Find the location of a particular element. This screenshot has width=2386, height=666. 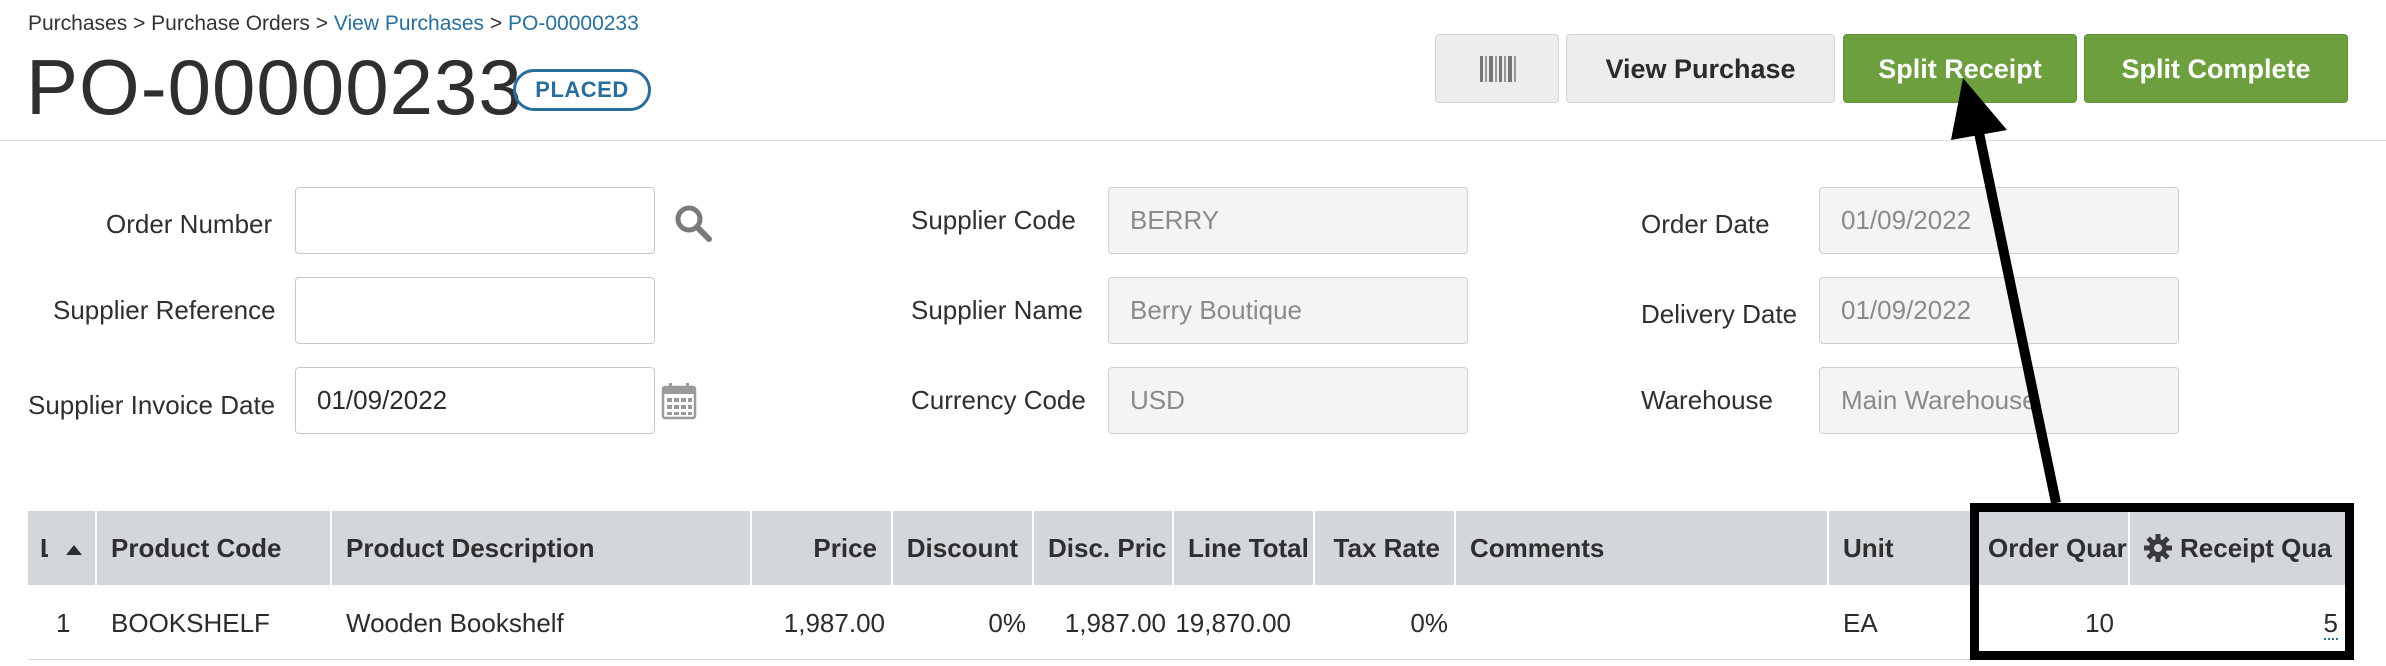

supplier-name-field: Berry Boutique is located at coordinates (1288, 310).